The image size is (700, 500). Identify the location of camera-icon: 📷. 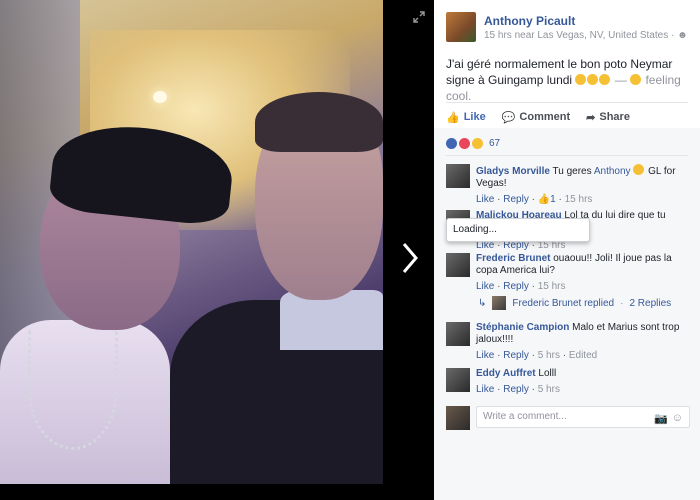
(661, 418).